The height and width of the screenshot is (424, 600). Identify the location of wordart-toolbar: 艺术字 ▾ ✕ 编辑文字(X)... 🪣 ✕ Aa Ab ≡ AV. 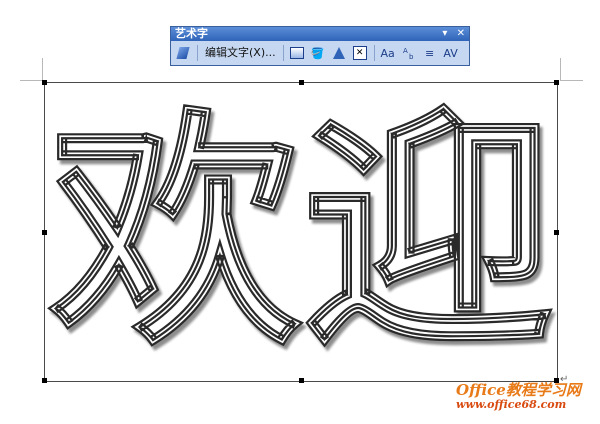
(320, 46).